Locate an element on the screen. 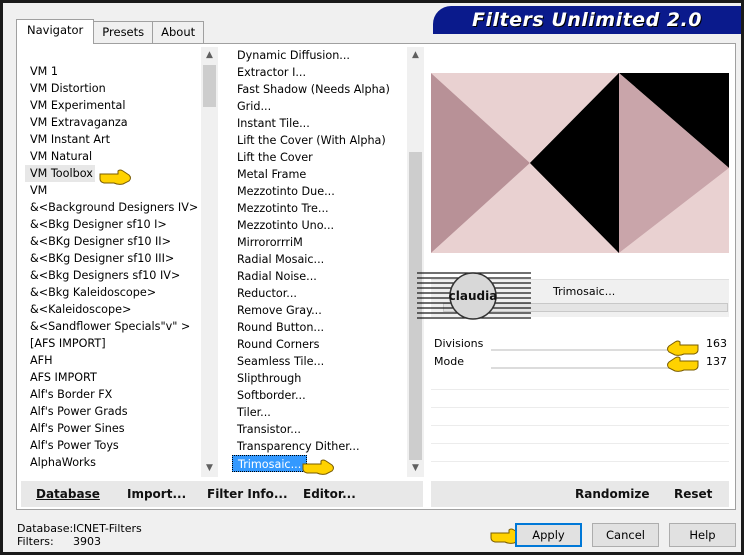 This screenshot has height=555, width=744. reset-button: Reset is located at coordinates (693, 494).